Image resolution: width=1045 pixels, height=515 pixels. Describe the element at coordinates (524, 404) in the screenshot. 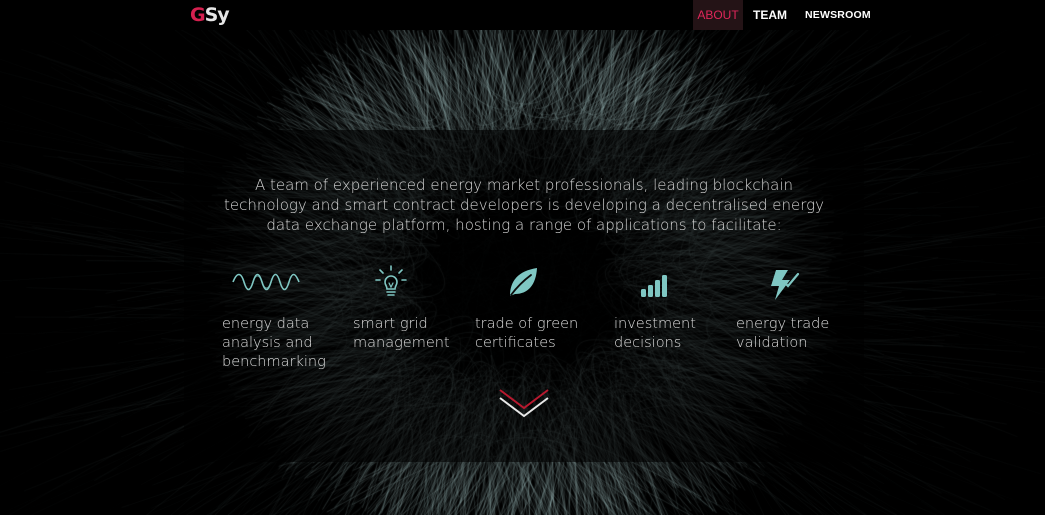

I see `chevron-down-icon` at that location.